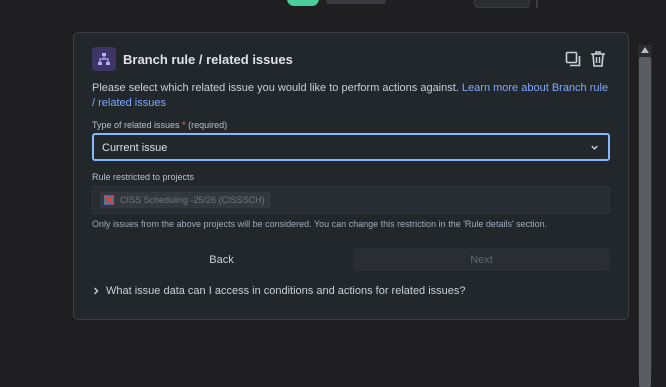  Describe the element at coordinates (351, 200) in the screenshot. I see `restricted-projects-field: CISS Scheduling -25/26 (CISSSCH)` at that location.